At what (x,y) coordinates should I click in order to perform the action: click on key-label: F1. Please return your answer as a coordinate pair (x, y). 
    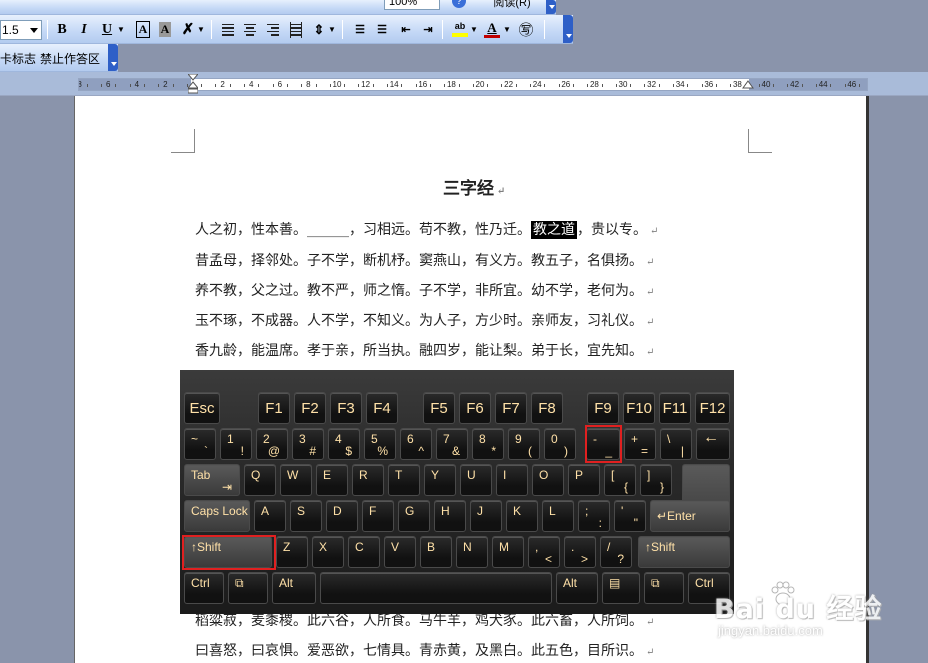
    Looking at the image, I should click on (274, 408).